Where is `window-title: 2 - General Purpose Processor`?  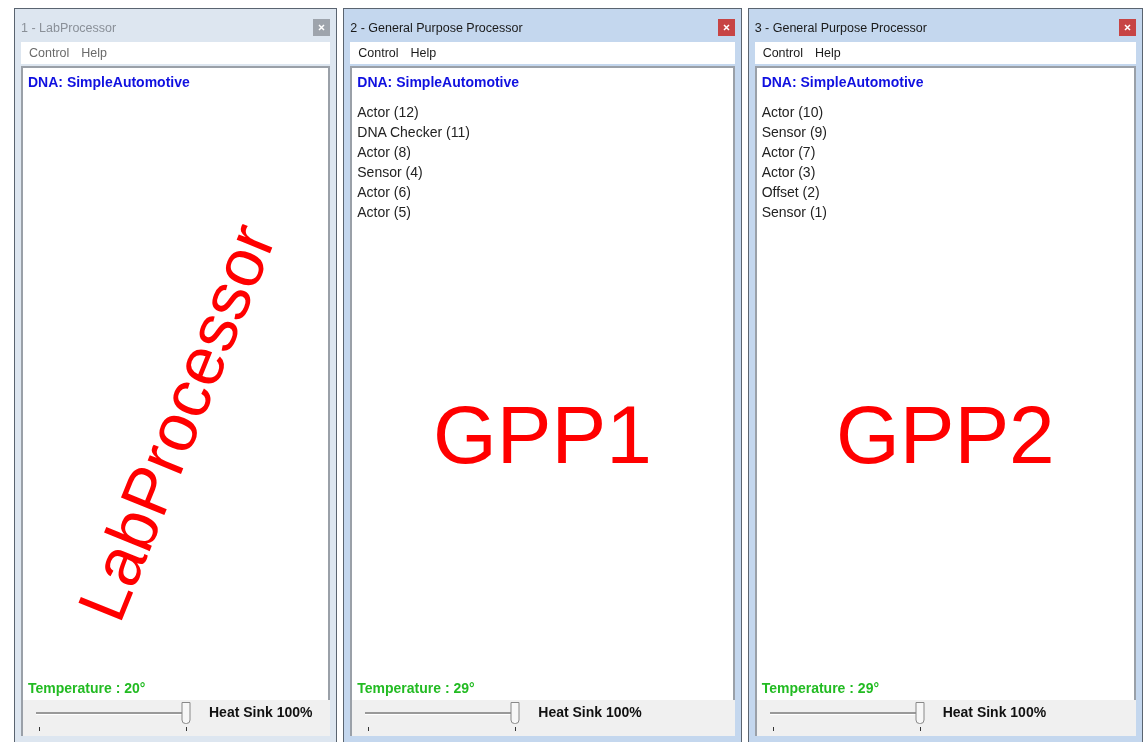 window-title: 2 - General Purpose Processor is located at coordinates (436, 27).